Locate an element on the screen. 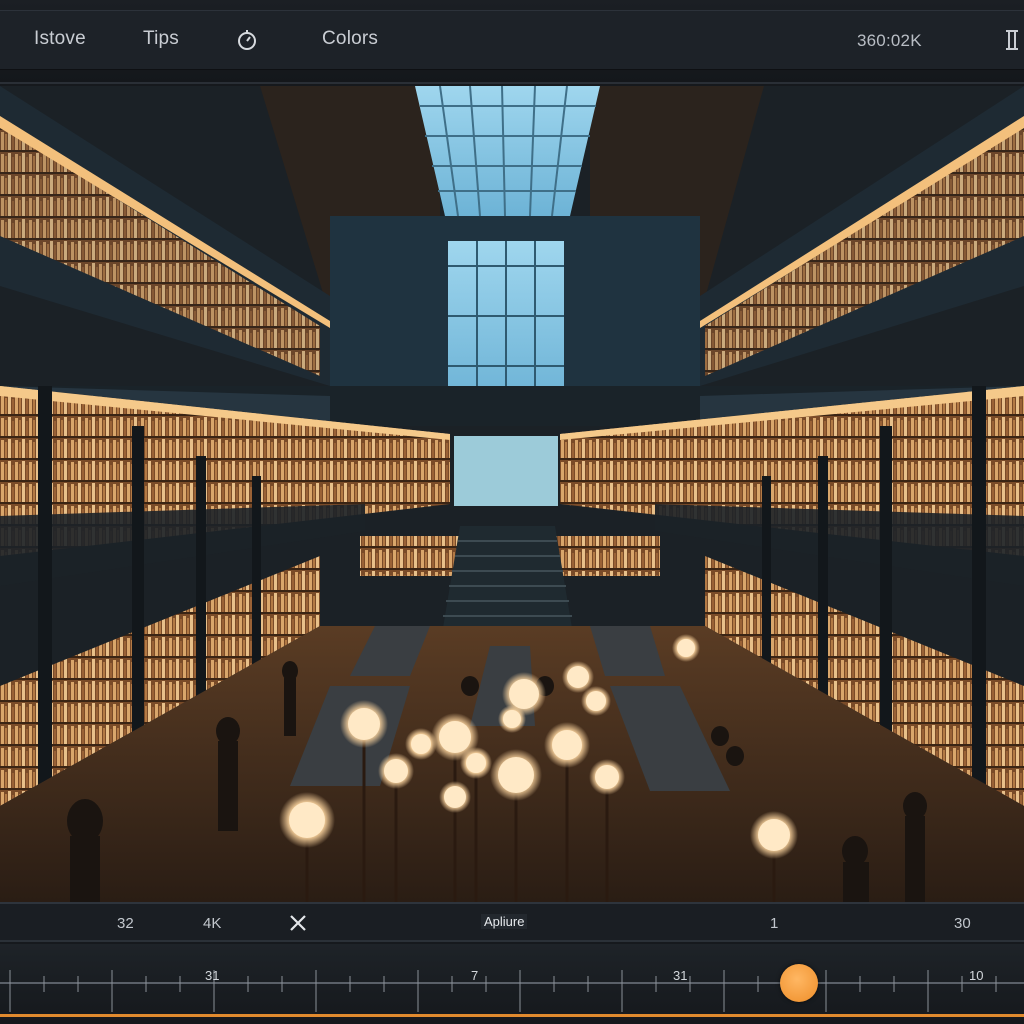 The height and width of the screenshot is (1024, 1024). resolution-readout: 360:02K is located at coordinates (889, 40).